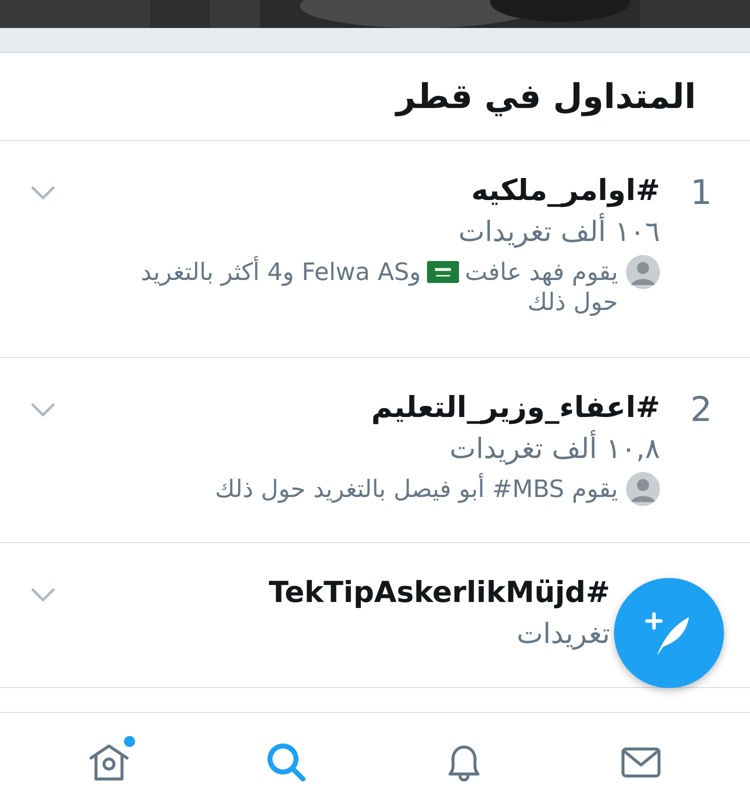 This screenshot has height=811, width=750. I want to click on trend-rank: 2, so click(701, 410).